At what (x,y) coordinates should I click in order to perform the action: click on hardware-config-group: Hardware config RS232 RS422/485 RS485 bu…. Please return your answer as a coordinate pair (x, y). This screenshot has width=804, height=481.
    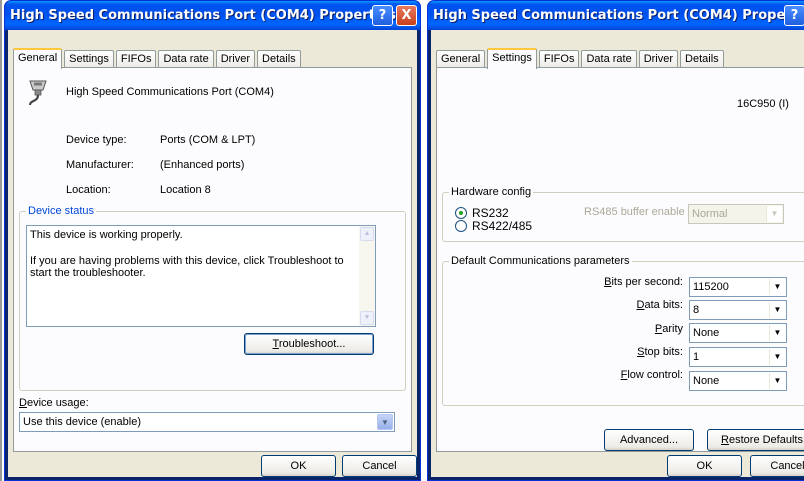
    Looking at the image, I should click on (623, 214).